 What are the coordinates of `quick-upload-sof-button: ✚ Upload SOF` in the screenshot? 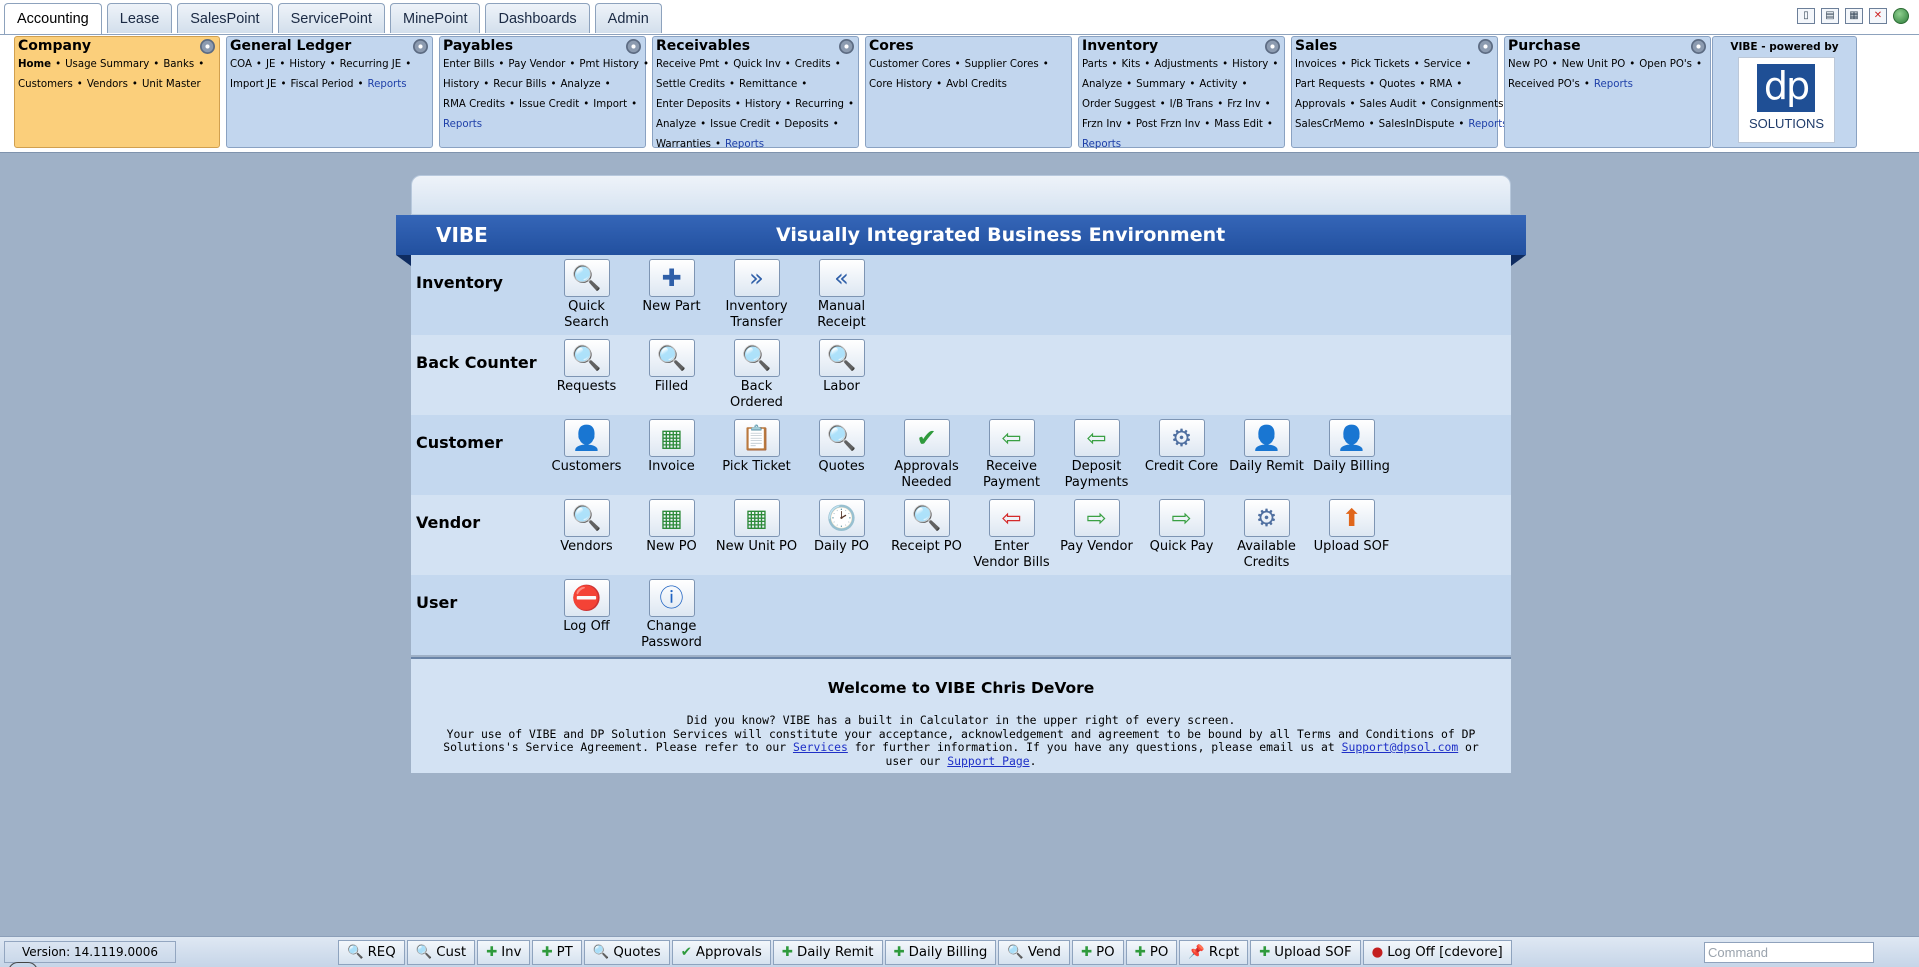 It's located at (1305, 952).